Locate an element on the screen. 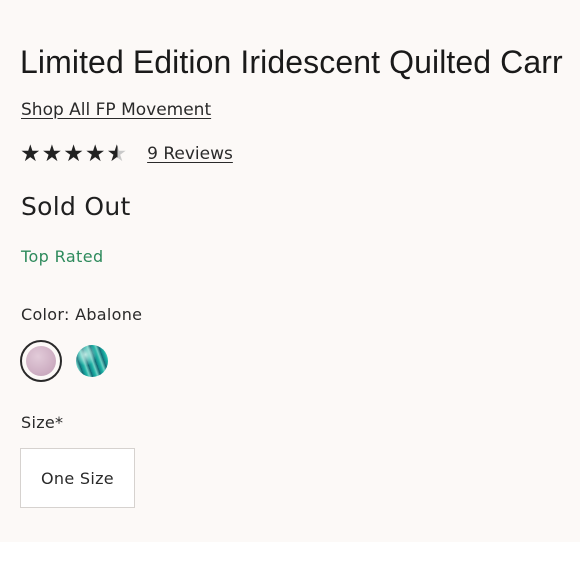 The width and height of the screenshot is (580, 580). top-rated-badge: Top Rated is located at coordinates (62, 256).